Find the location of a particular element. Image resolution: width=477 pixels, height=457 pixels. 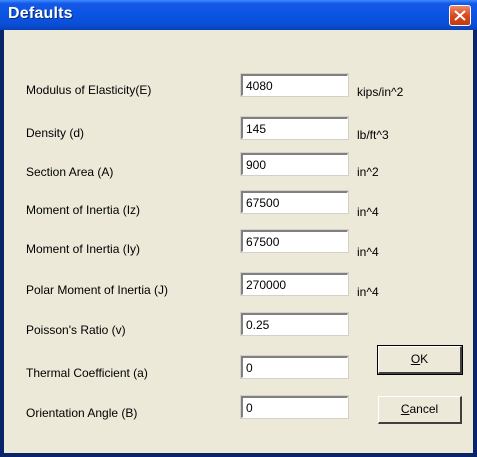

field-moment-of-inertia-iz is located at coordinates (294, 202).